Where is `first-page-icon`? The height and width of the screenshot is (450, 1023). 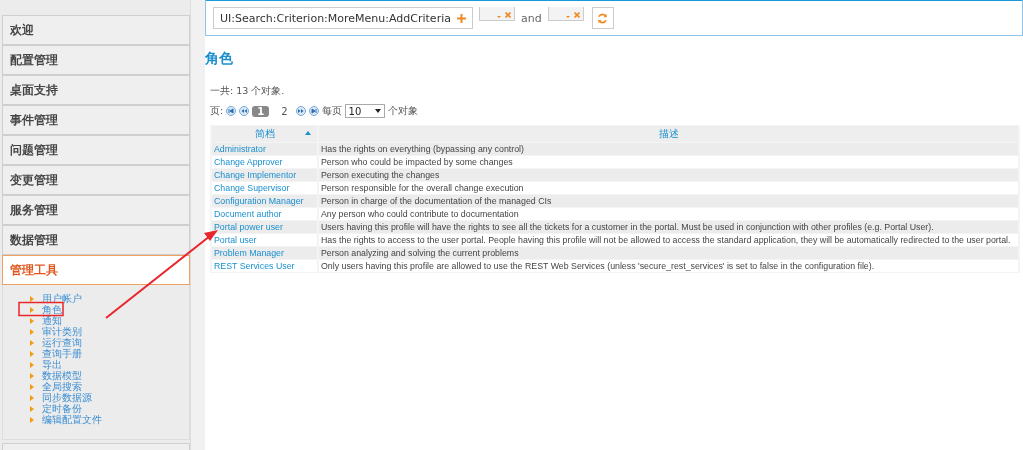 first-page-icon is located at coordinates (231, 111).